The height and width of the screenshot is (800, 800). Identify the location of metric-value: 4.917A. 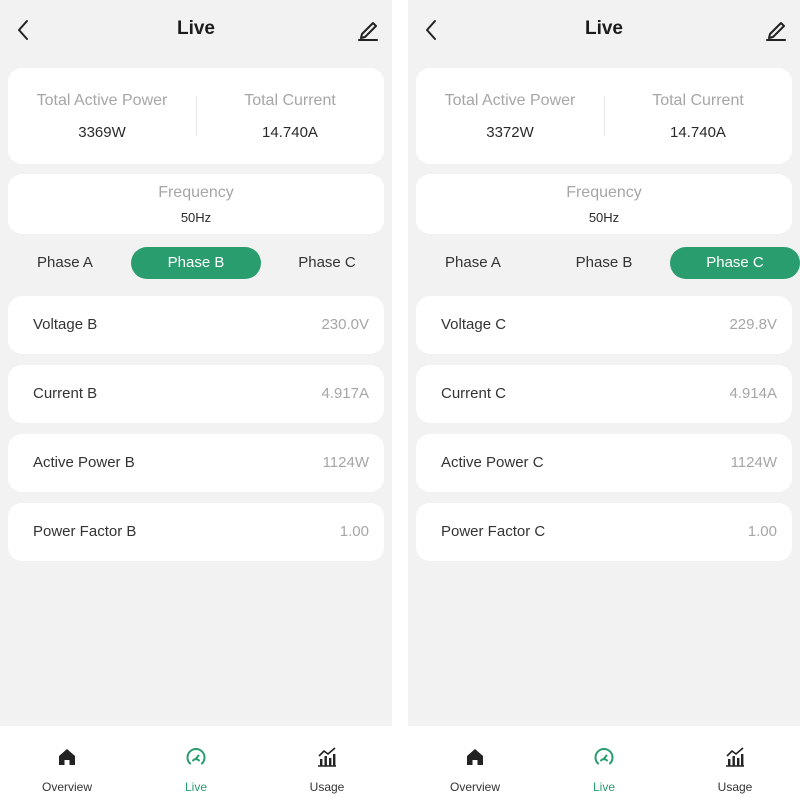
(345, 393).